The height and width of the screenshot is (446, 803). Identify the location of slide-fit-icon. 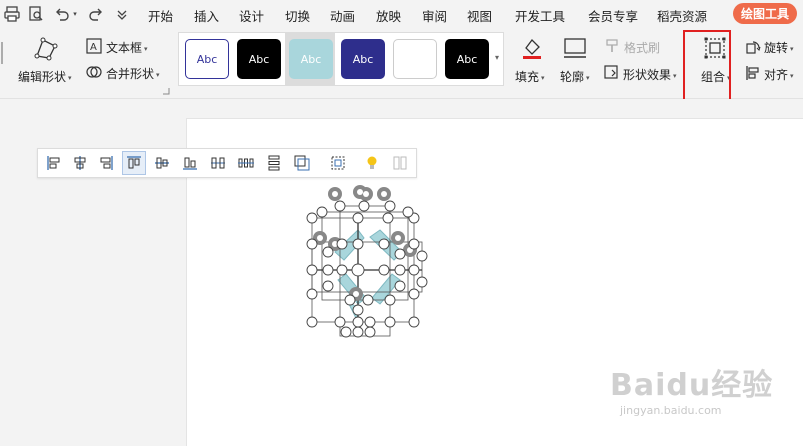
(302, 163).